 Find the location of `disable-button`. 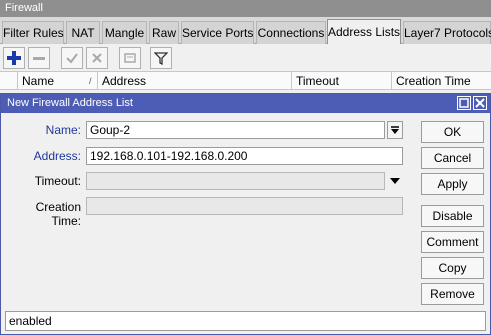

disable-button is located at coordinates (97, 58).